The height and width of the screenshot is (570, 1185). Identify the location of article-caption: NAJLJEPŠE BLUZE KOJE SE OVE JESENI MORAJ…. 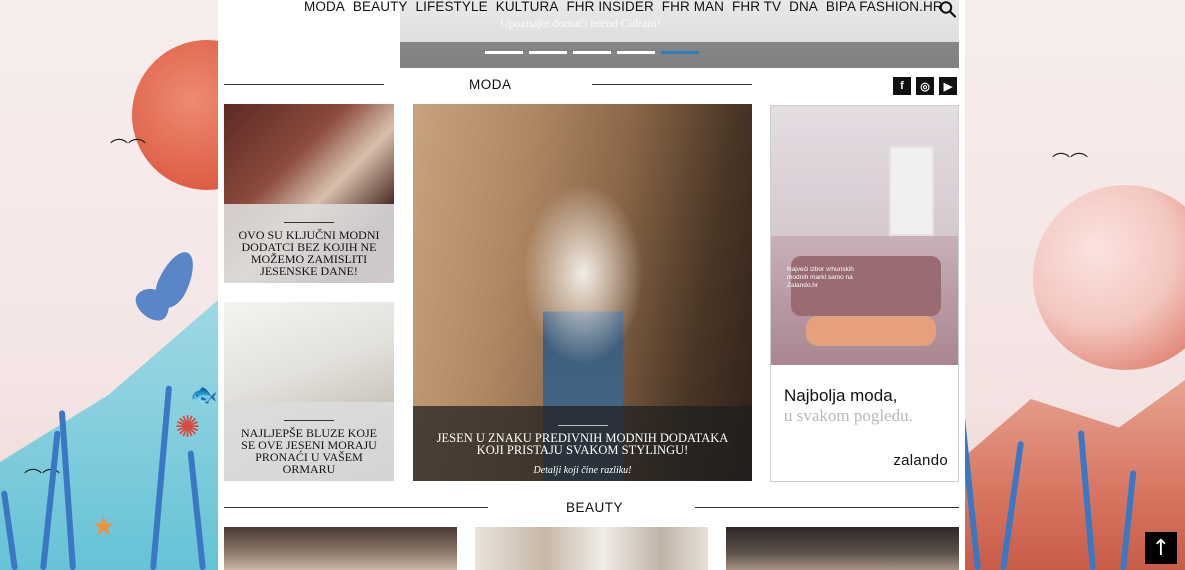
(309, 441).